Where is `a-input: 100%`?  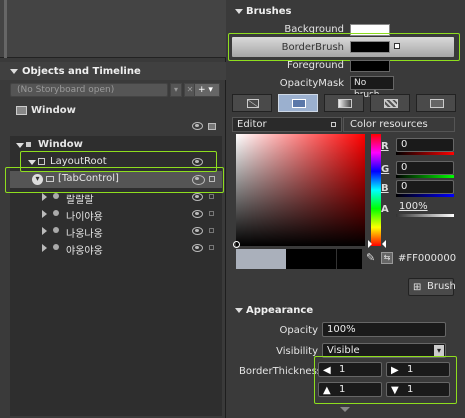
a-input: 100% is located at coordinates (425, 208).